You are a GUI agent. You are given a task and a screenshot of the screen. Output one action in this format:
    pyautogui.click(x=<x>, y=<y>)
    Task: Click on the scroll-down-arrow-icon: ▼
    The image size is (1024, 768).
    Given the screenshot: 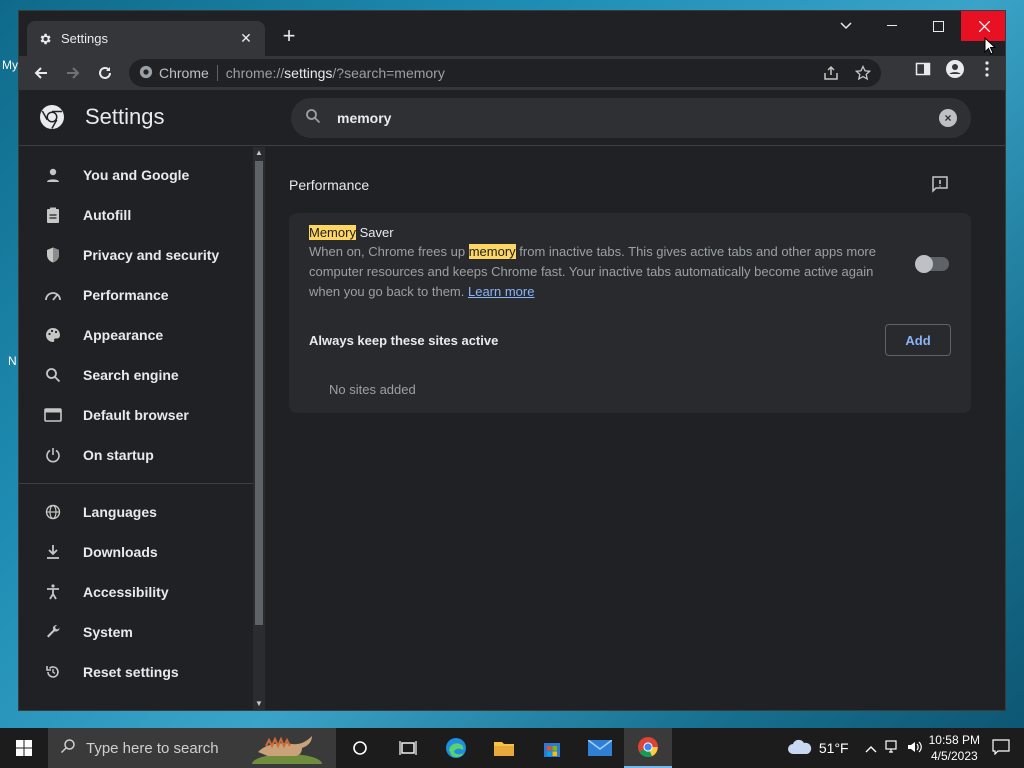 What is the action you would take?
    pyautogui.click(x=259, y=704)
    